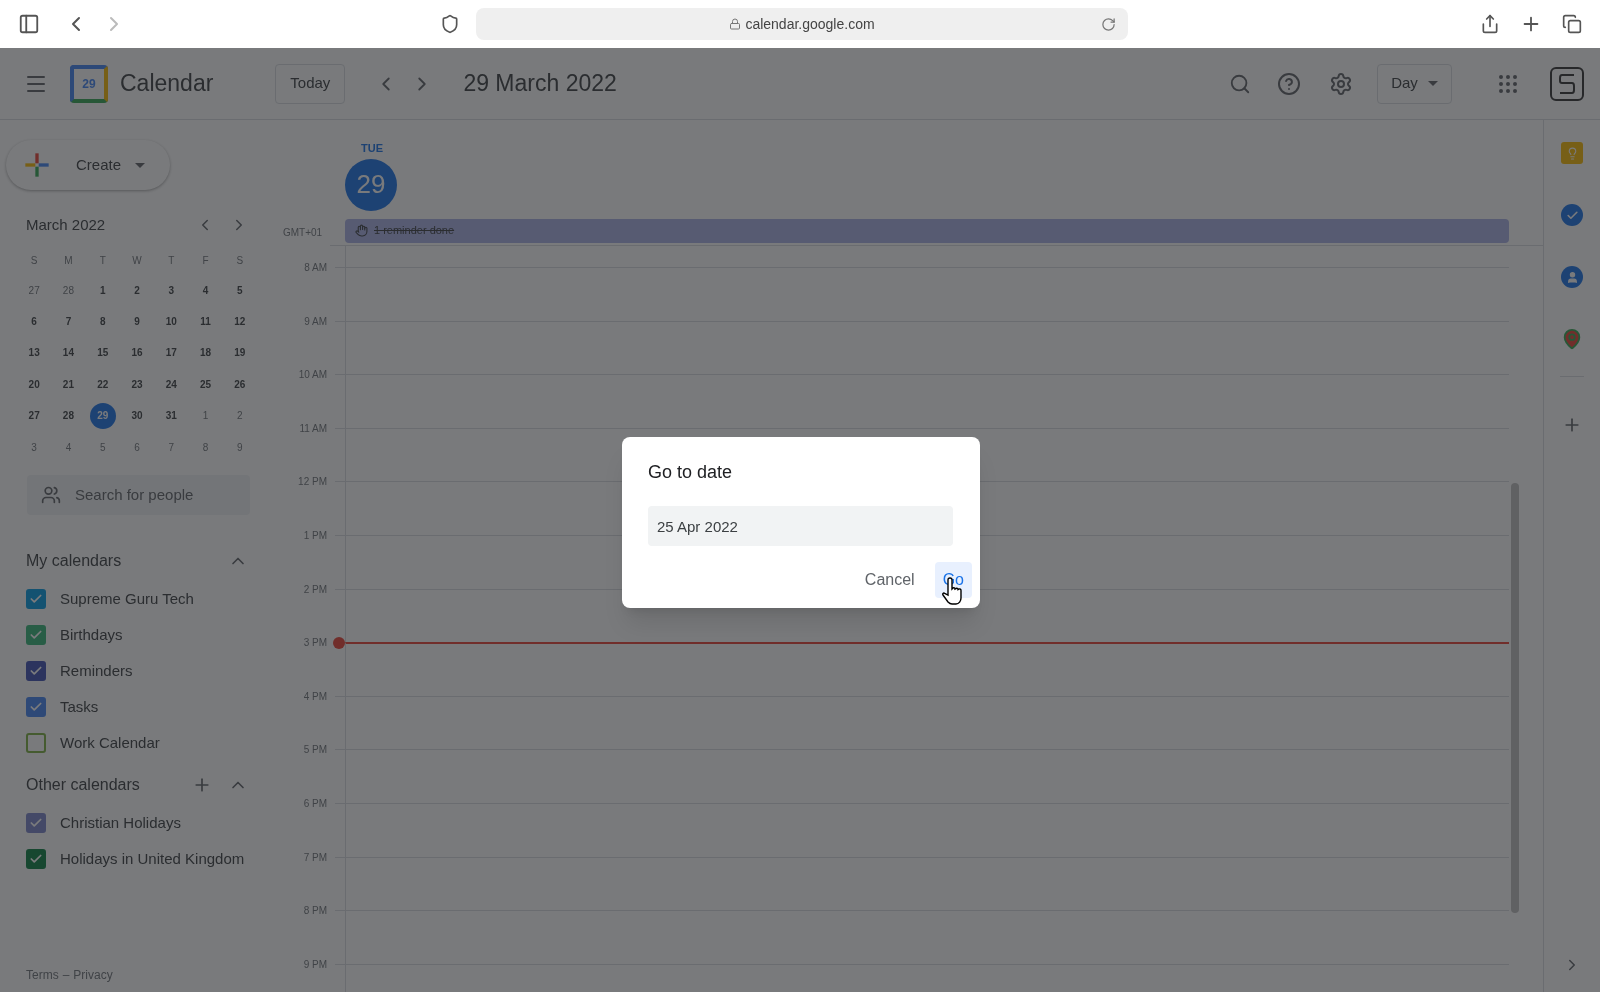 The height and width of the screenshot is (992, 1600). Describe the element at coordinates (735, 24) in the screenshot. I see `lock-icon` at that location.